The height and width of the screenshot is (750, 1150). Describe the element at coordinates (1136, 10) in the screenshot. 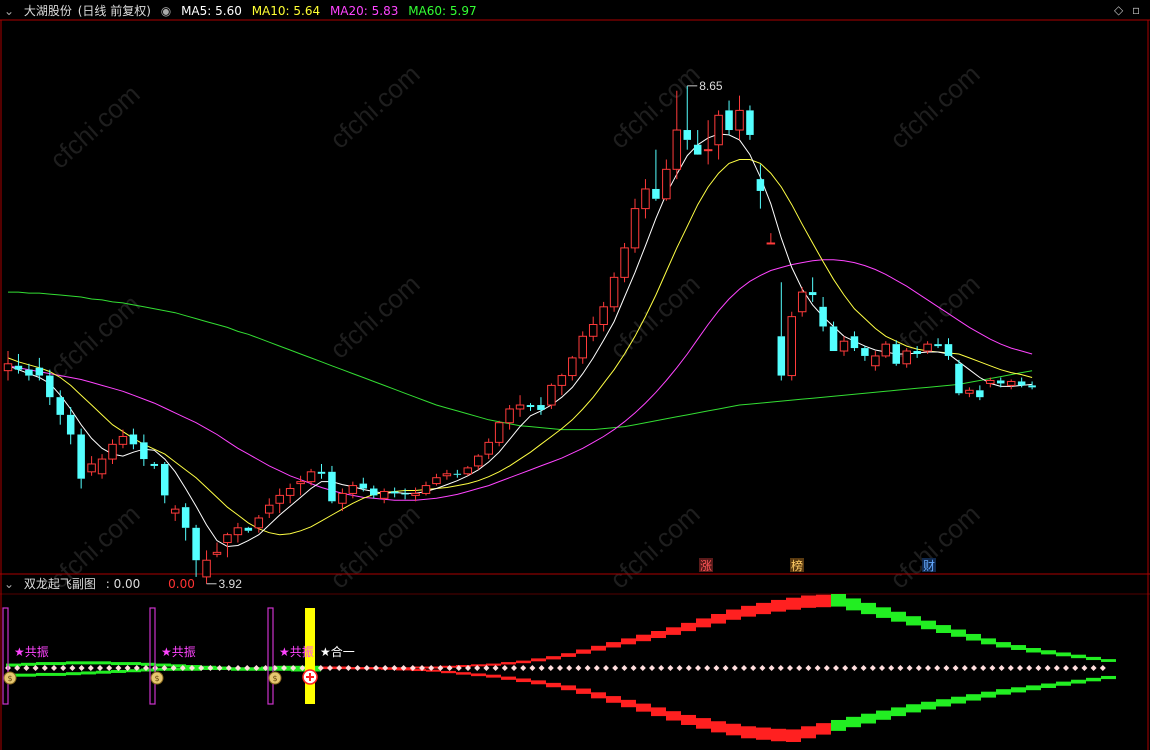

I see `window-icon: ▫` at that location.